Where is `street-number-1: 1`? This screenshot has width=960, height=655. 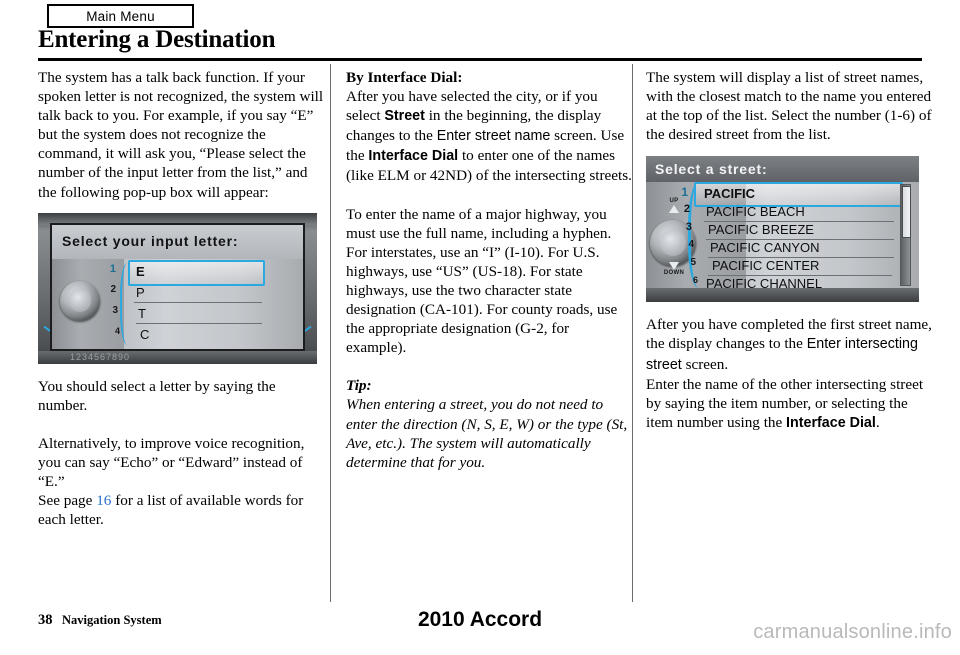 street-number-1: 1 is located at coordinates (677, 192).